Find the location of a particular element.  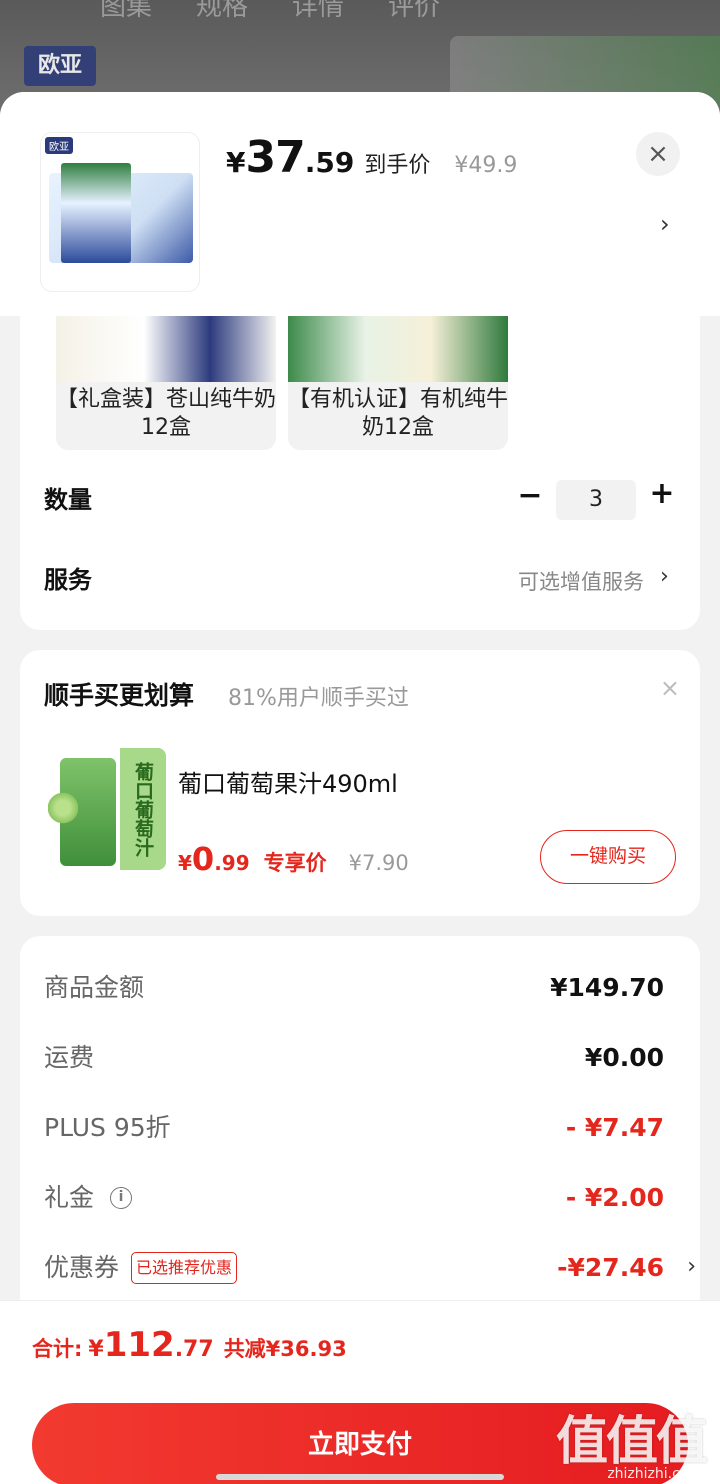

breakdown-label-wrap: 优惠券 已选推荐优惠 is located at coordinates (141, 1268).